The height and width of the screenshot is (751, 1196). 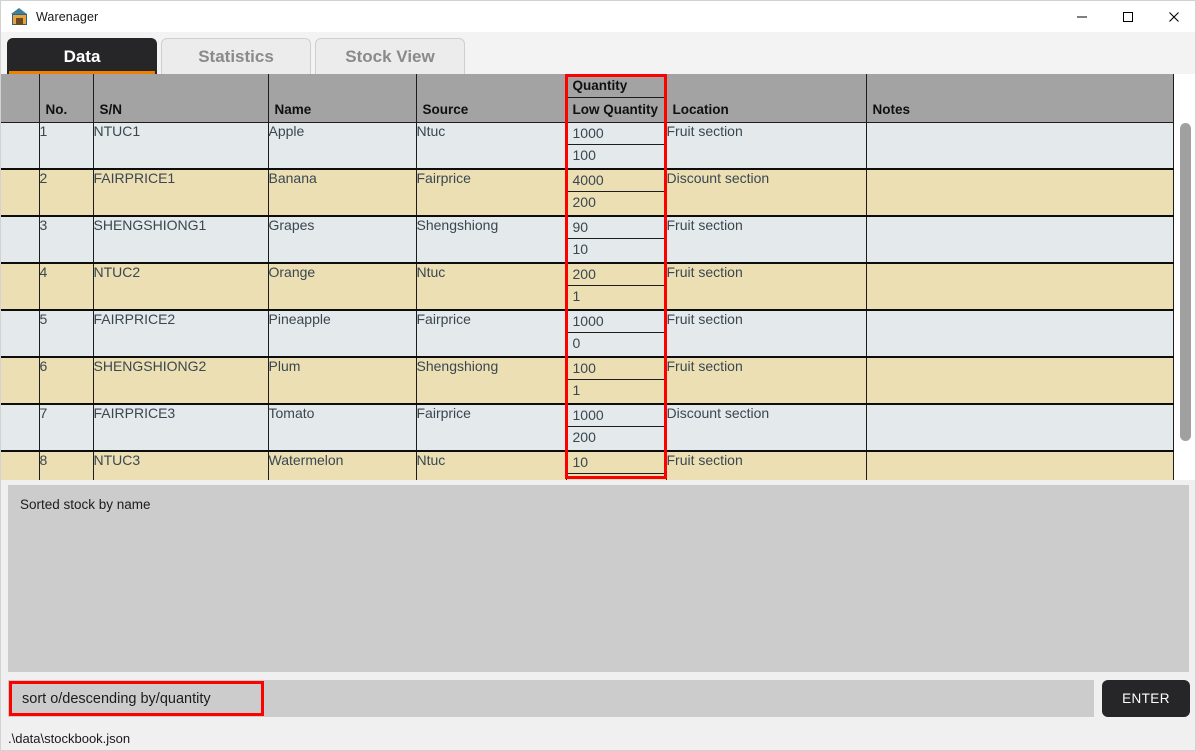 I want to click on tab-data-label: Data, so click(x=82, y=56).